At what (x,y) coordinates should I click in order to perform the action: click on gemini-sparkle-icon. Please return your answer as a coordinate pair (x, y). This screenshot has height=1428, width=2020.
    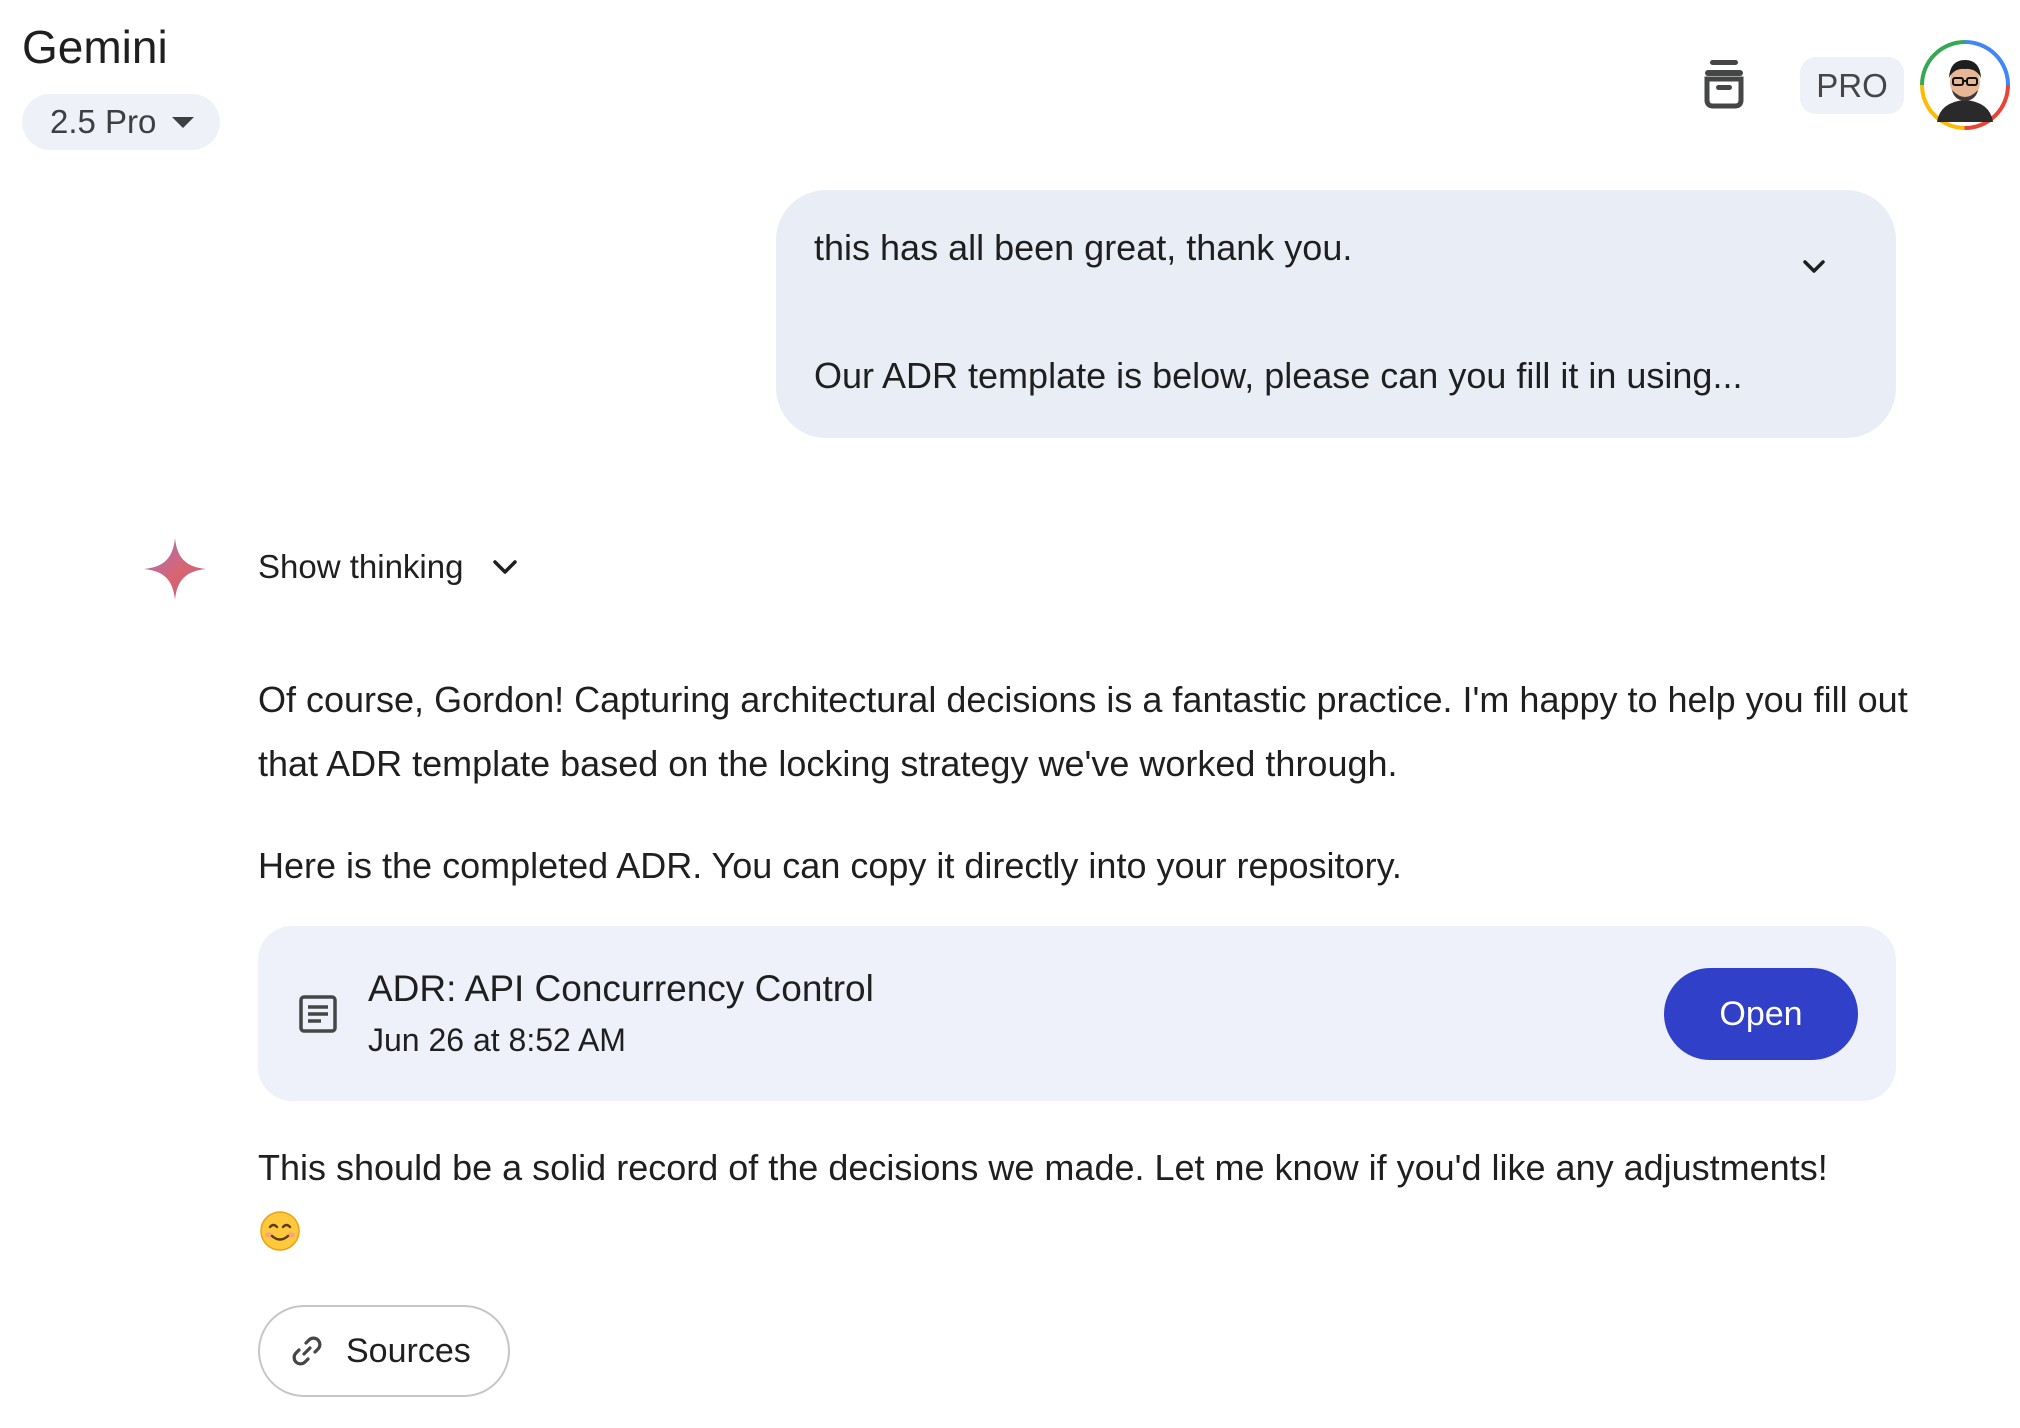
    Looking at the image, I should click on (175, 569).